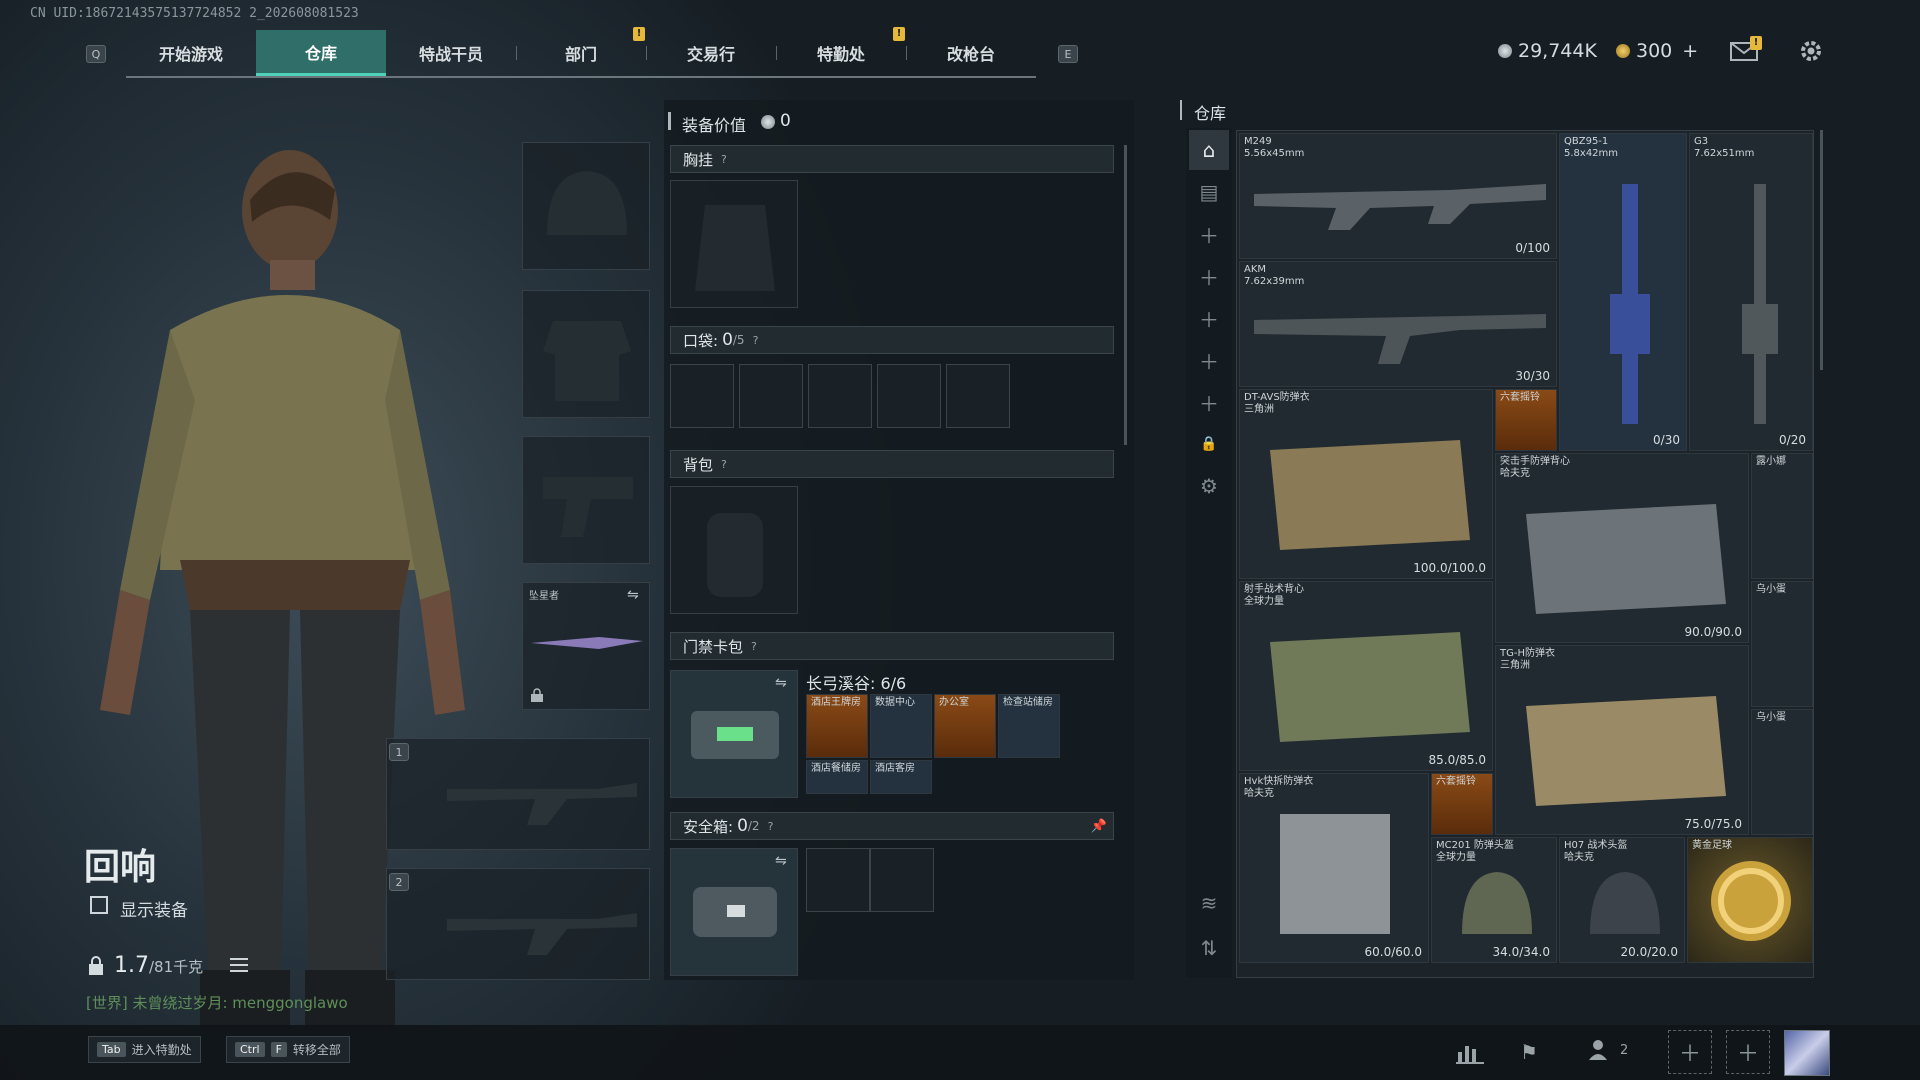 The height and width of the screenshot is (1080, 1920). I want to click on keycard-item: 数据中心, so click(901, 726).